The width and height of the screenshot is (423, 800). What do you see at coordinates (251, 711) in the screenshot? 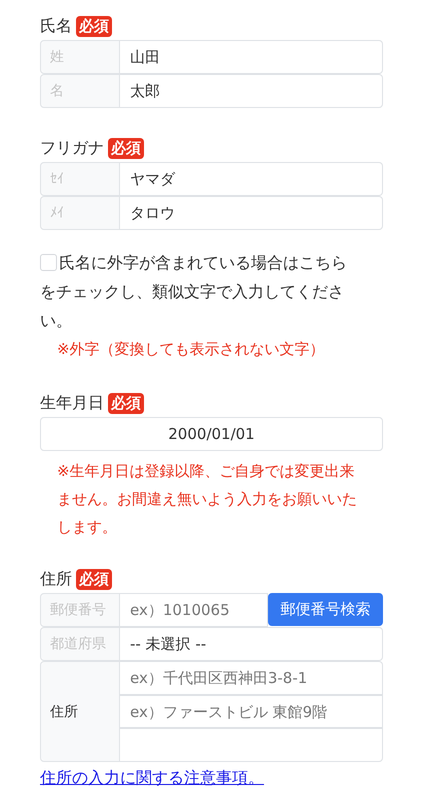
I see `input-field: ex）ファーストビル 東館9階` at bounding box center [251, 711].